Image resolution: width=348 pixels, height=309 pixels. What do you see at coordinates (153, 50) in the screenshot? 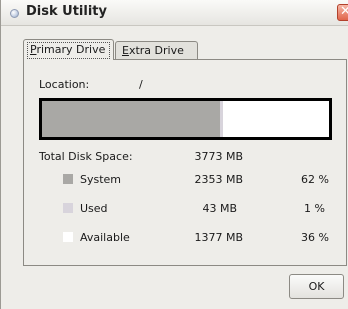
I see `tab-extra-drive-label: Extra Drive` at bounding box center [153, 50].